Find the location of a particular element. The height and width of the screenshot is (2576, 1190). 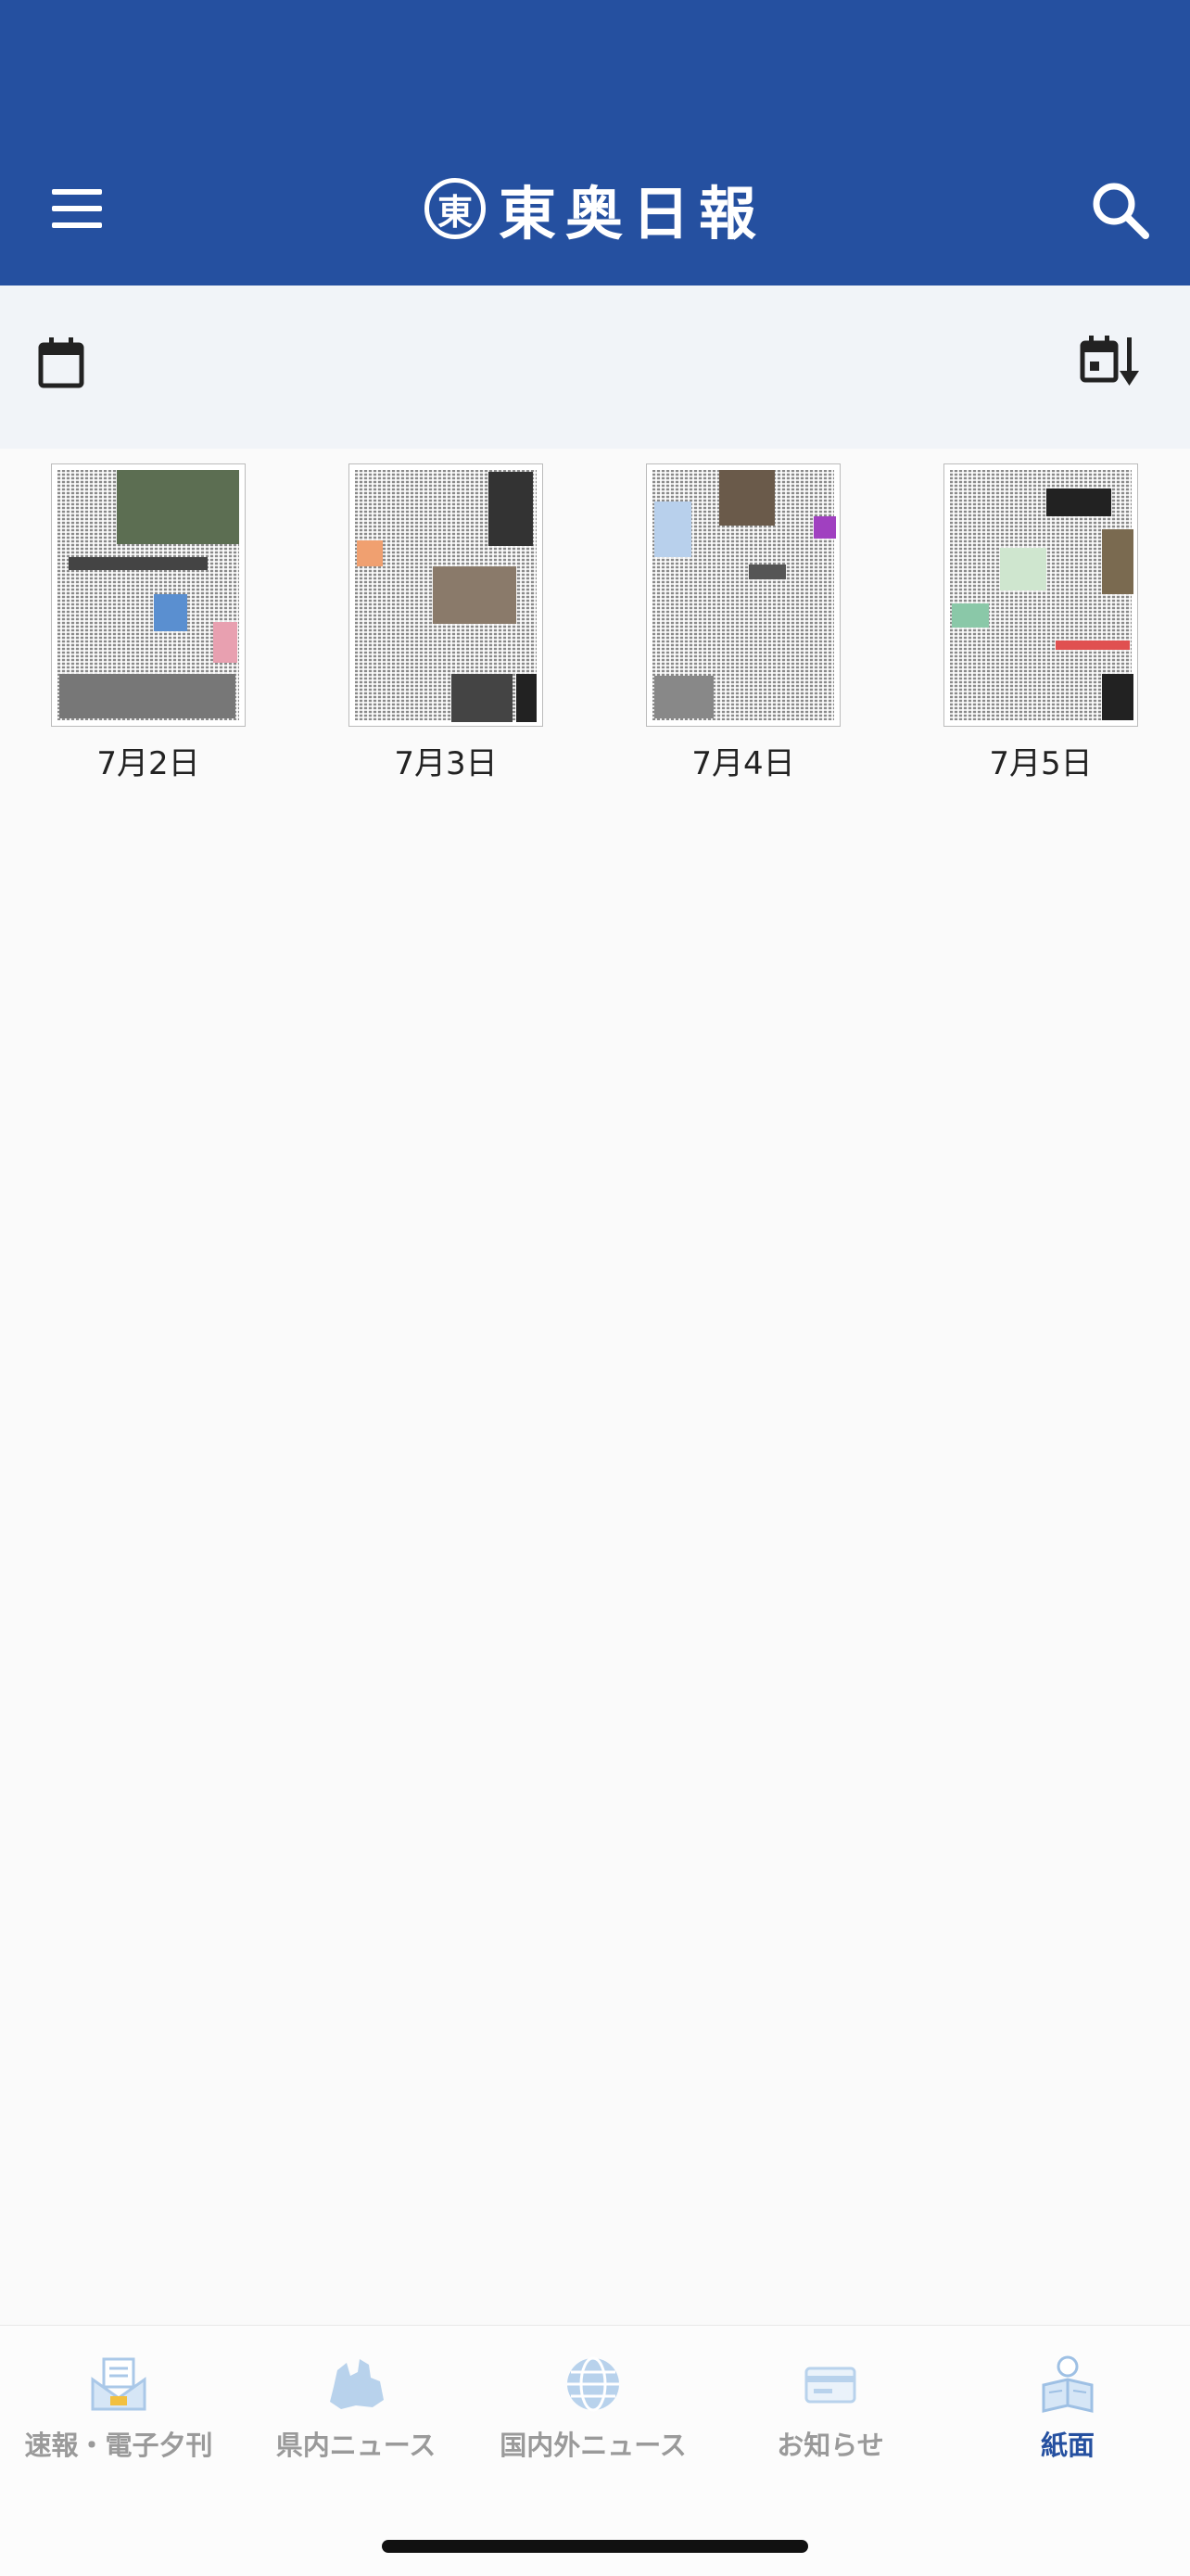

home-indicator is located at coordinates (595, 2546).